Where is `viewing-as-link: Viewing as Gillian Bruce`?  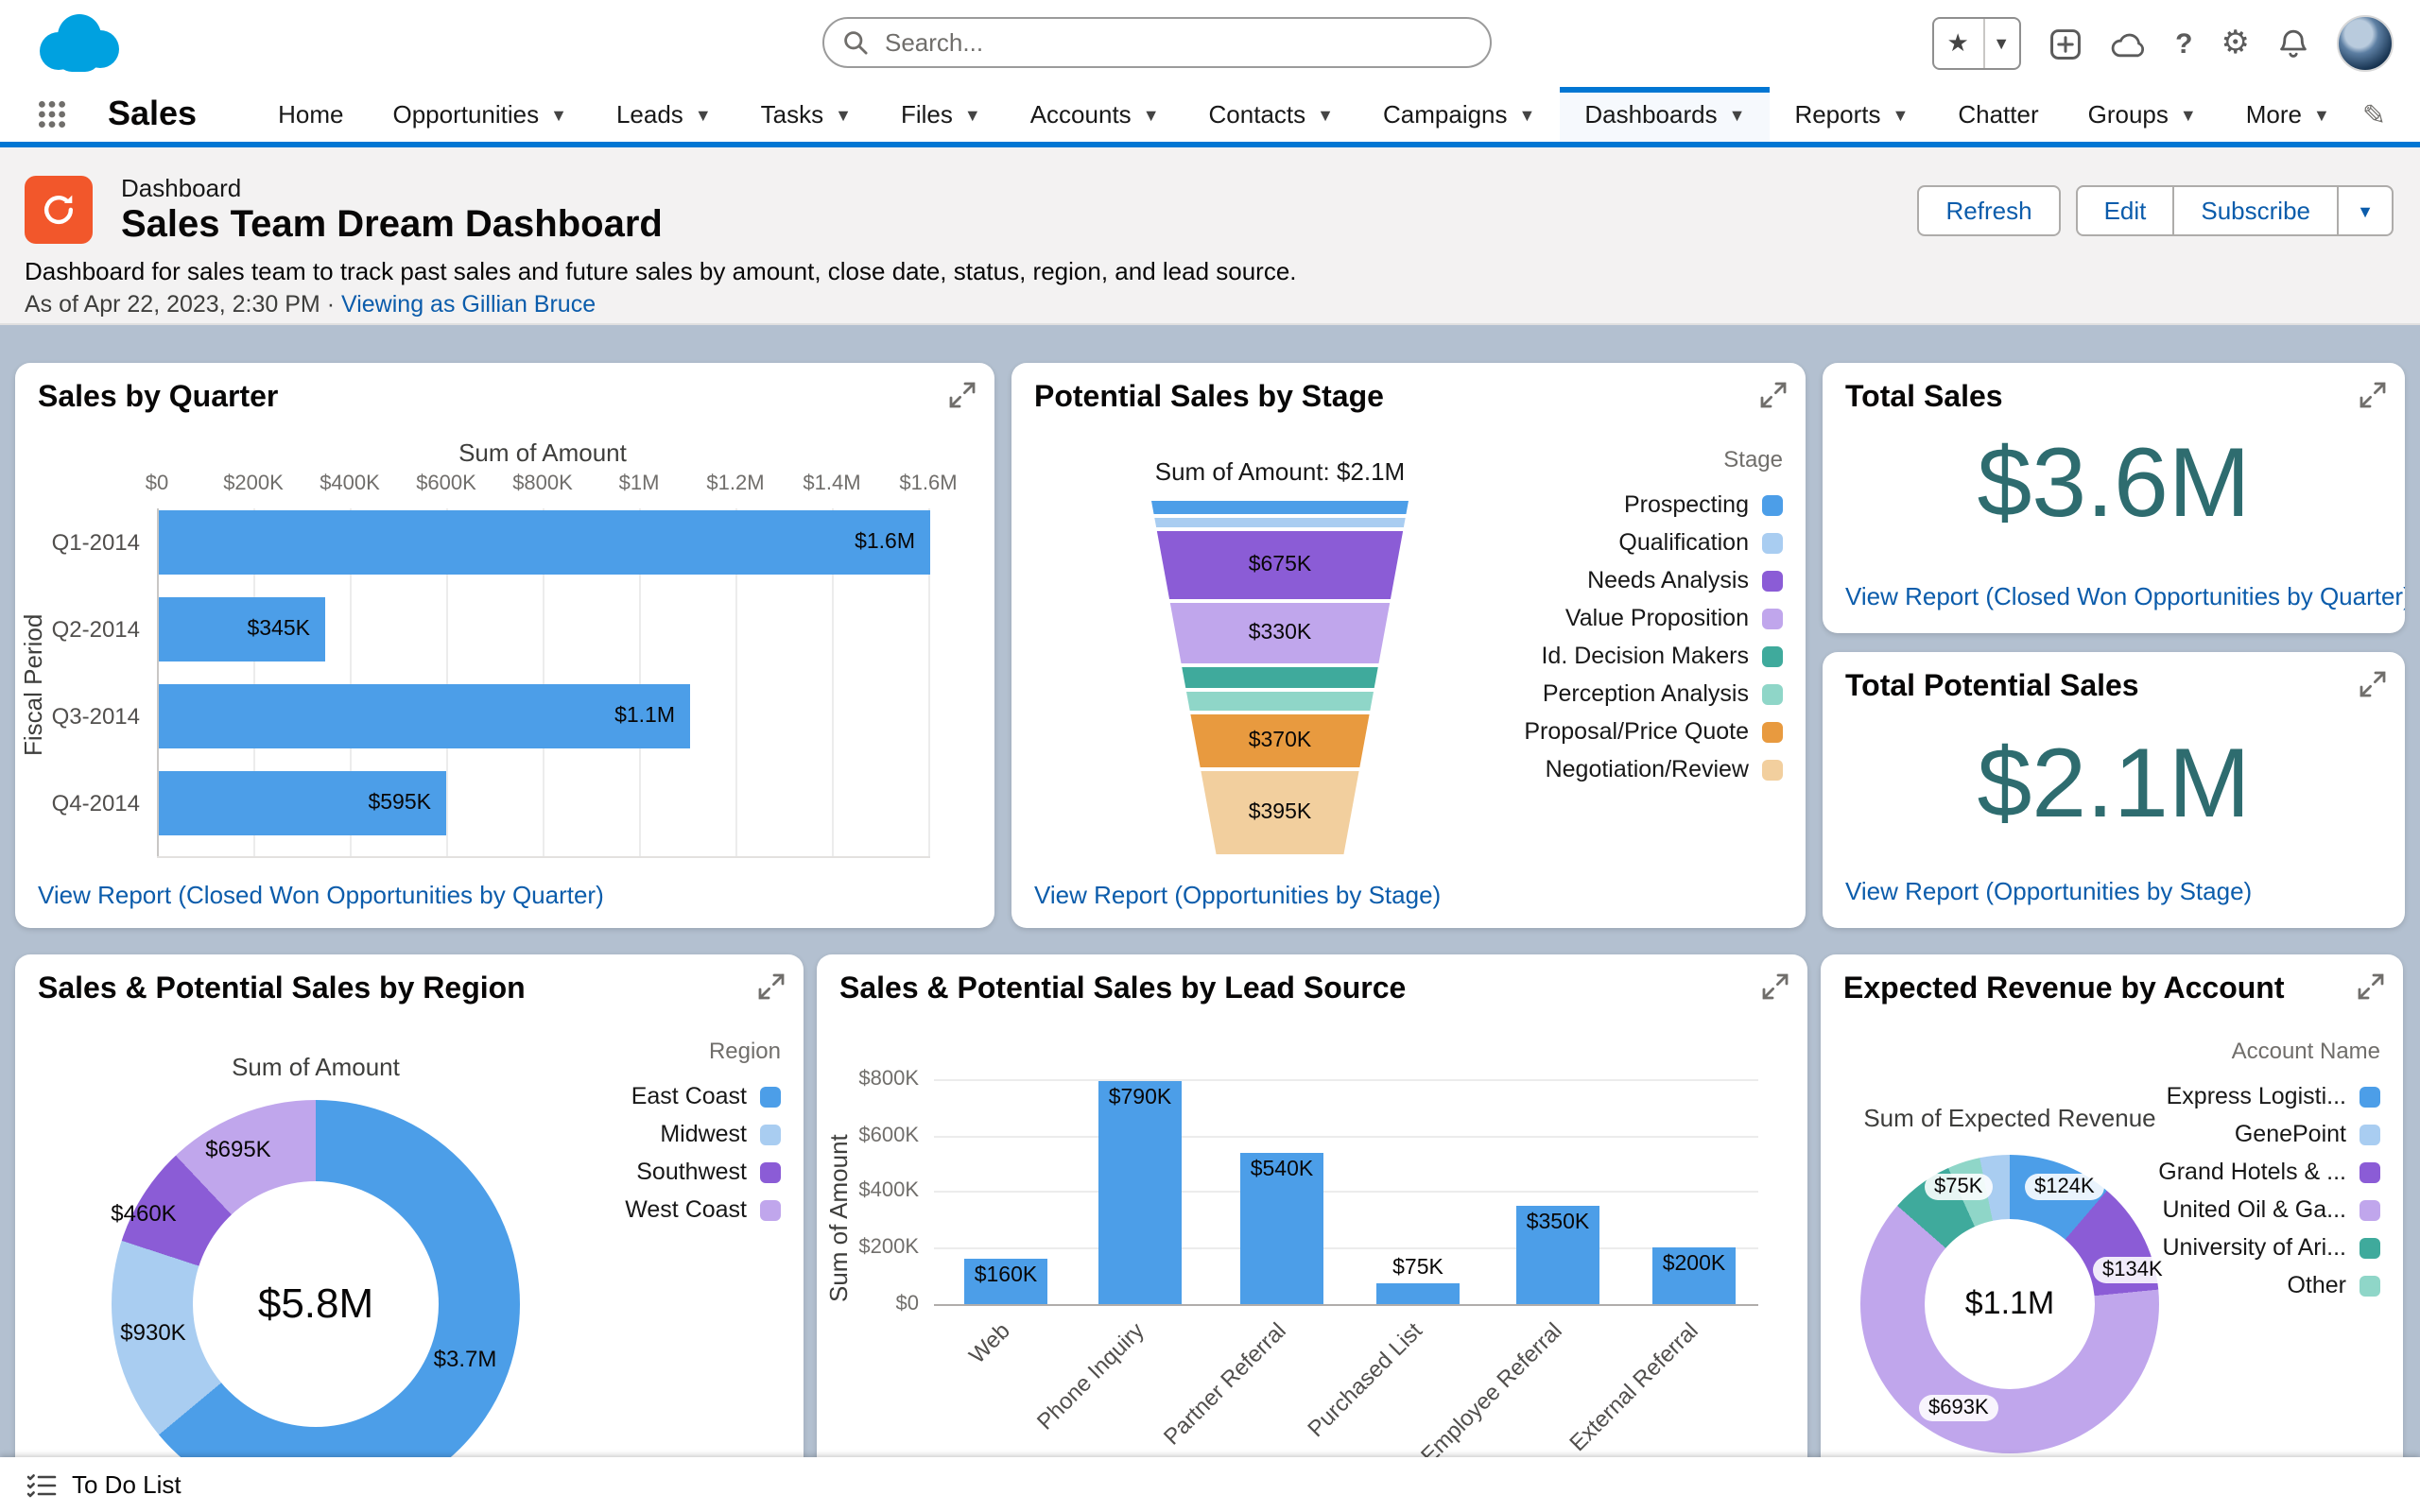
viewing-as-link: Viewing as Gillian Bruce is located at coordinates (469, 304).